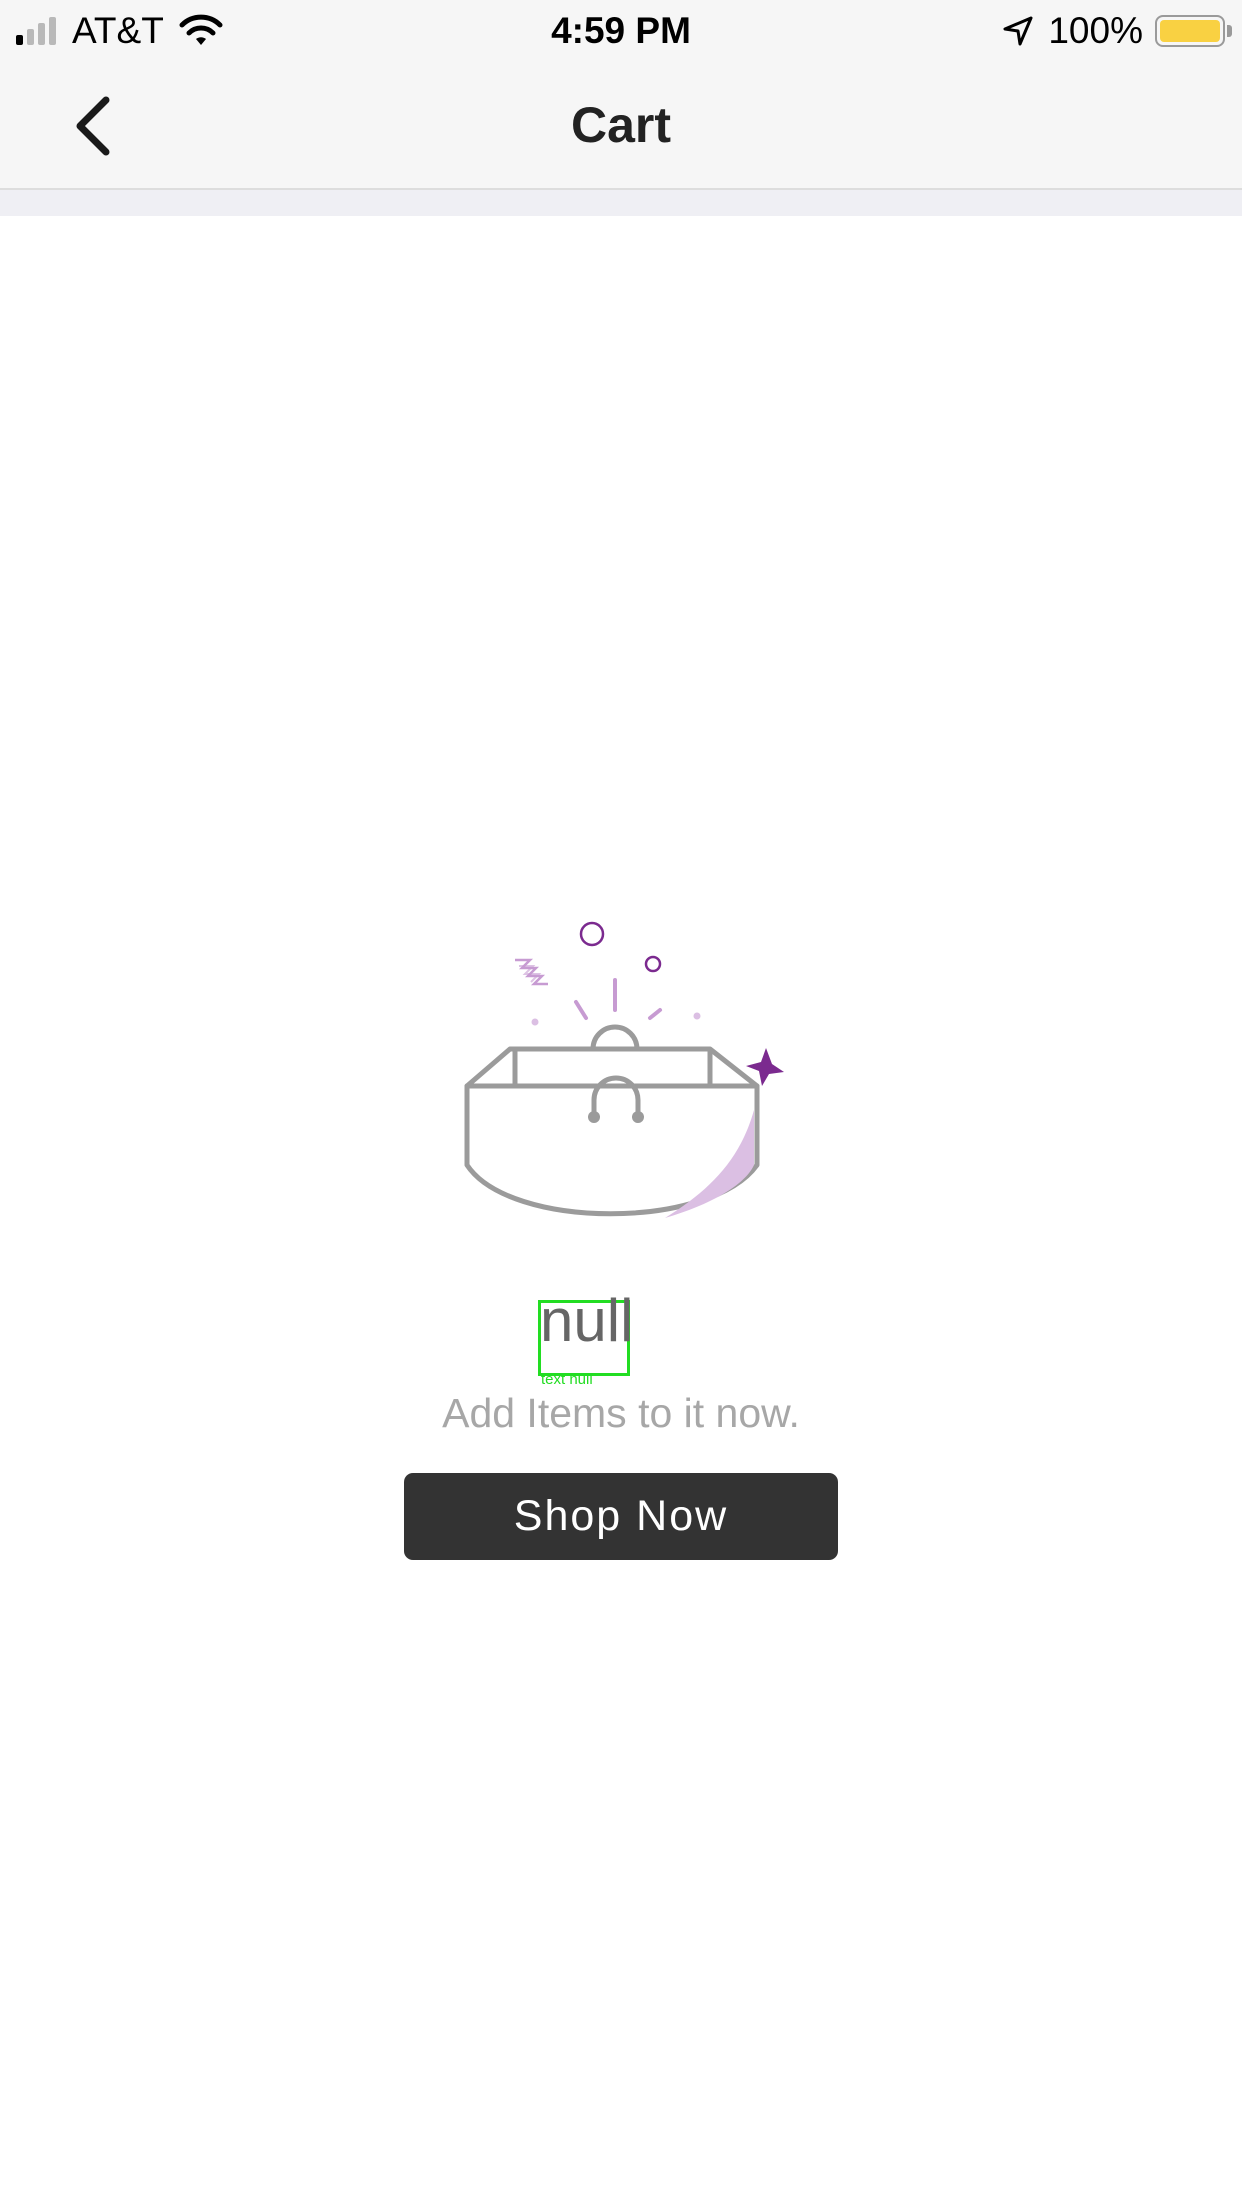 Image resolution: width=1242 pixels, height=2208 pixels. I want to click on battery-fill, so click(1190, 31).